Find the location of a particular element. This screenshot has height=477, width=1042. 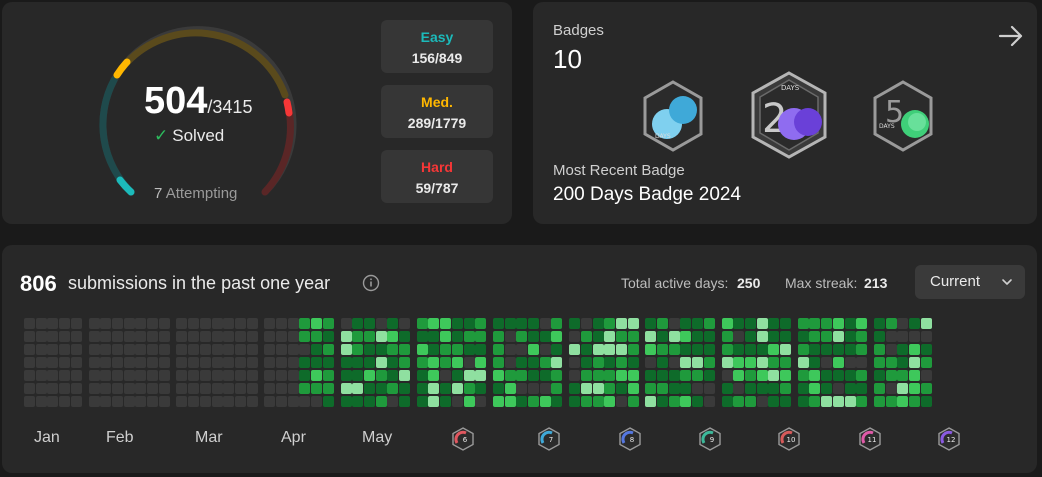

period-dropdown: Current is located at coordinates (970, 282).